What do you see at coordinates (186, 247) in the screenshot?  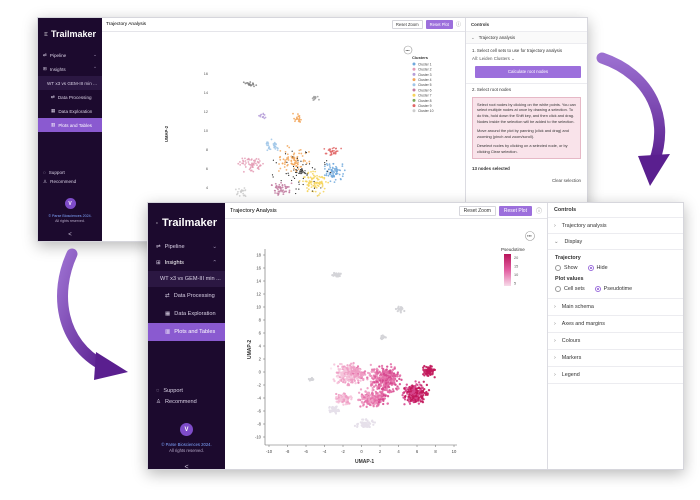 I see `nav-pipeline: ⇌ Pipeline ⌄` at bounding box center [186, 247].